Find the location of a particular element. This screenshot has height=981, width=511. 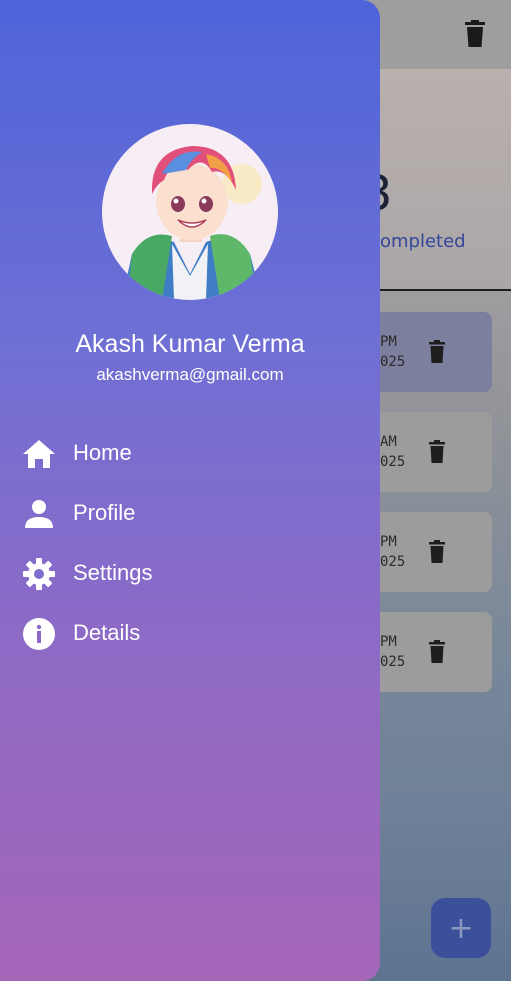

task-time: AM is located at coordinates (388, 442).